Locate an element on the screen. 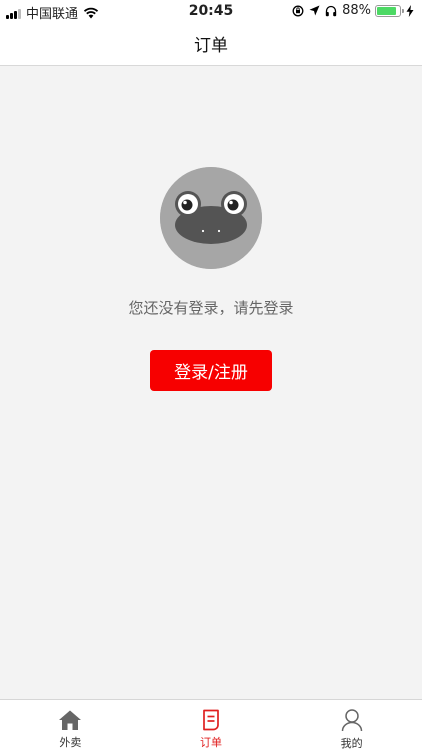 The height and width of the screenshot is (750, 422). login-register-button: 登录/注册 is located at coordinates (211, 370).